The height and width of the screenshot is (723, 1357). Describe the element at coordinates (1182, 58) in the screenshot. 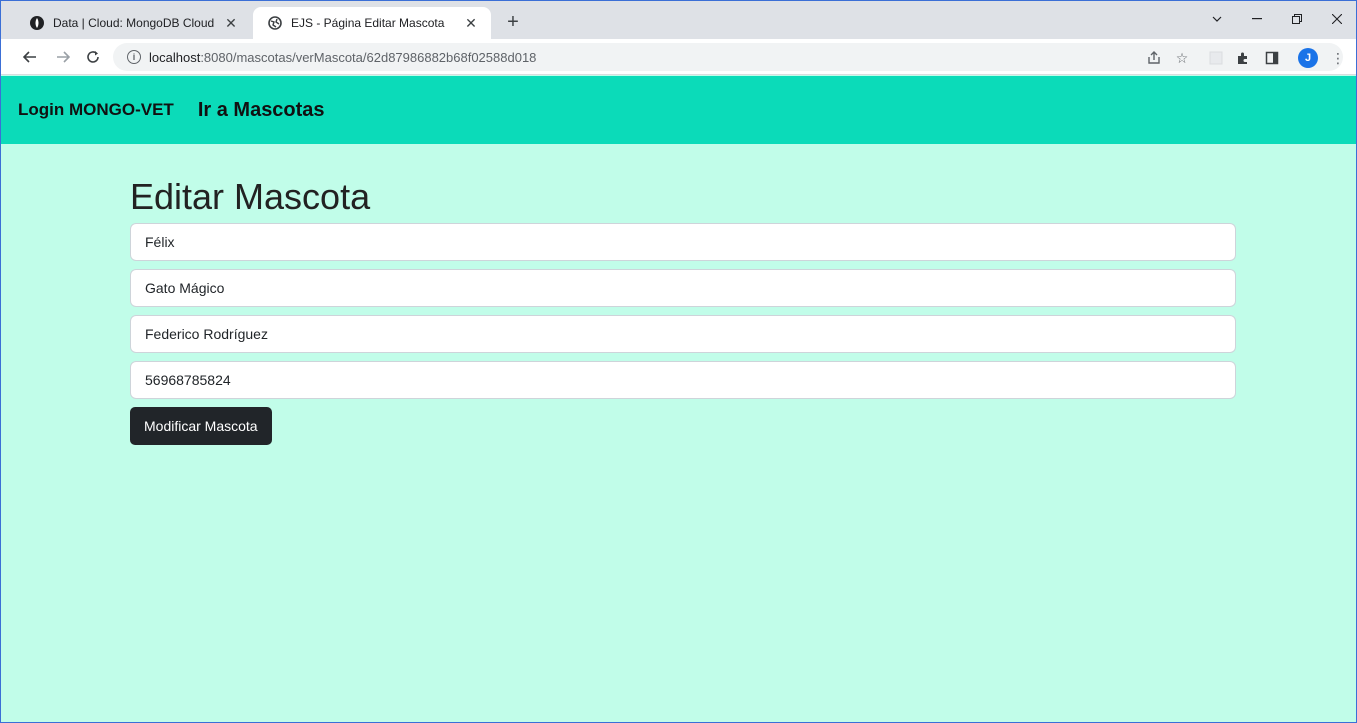

I see `star-icon: ☆` at that location.